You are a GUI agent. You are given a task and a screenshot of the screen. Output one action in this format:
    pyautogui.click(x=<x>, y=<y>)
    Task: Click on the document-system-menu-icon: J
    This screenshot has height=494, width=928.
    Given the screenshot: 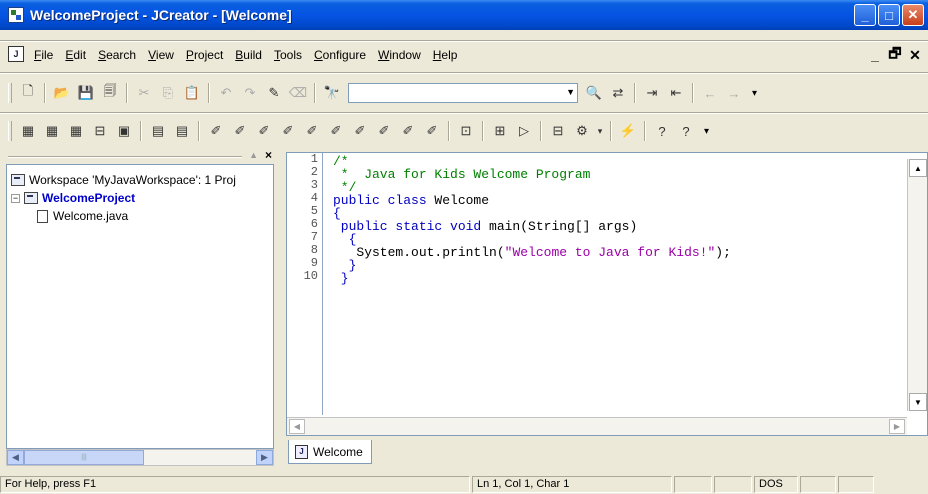 What is the action you would take?
    pyautogui.click(x=16, y=54)
    